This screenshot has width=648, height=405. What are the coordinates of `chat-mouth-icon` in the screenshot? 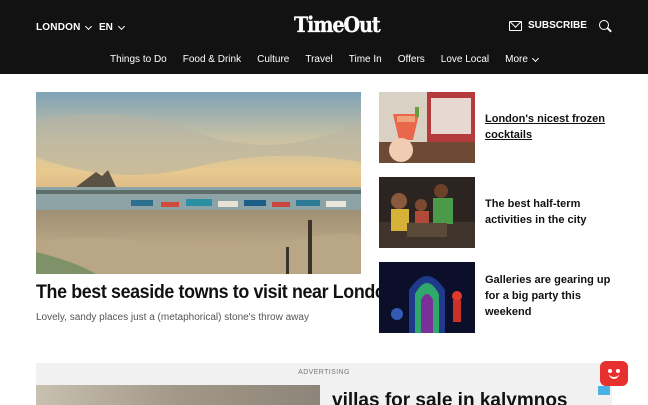 It's located at (614, 376).